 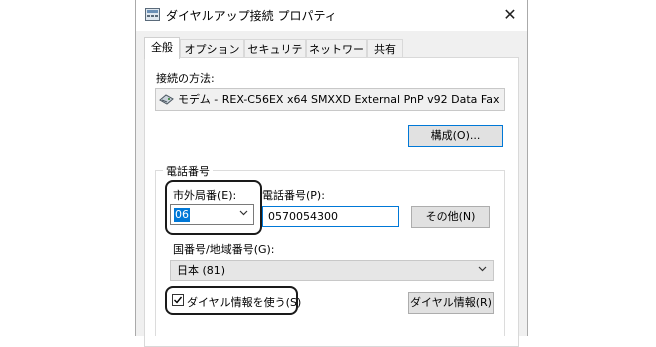 What do you see at coordinates (451, 303) in the screenshot?
I see `dialing-rules-button: ダイヤル情報(R)` at bounding box center [451, 303].